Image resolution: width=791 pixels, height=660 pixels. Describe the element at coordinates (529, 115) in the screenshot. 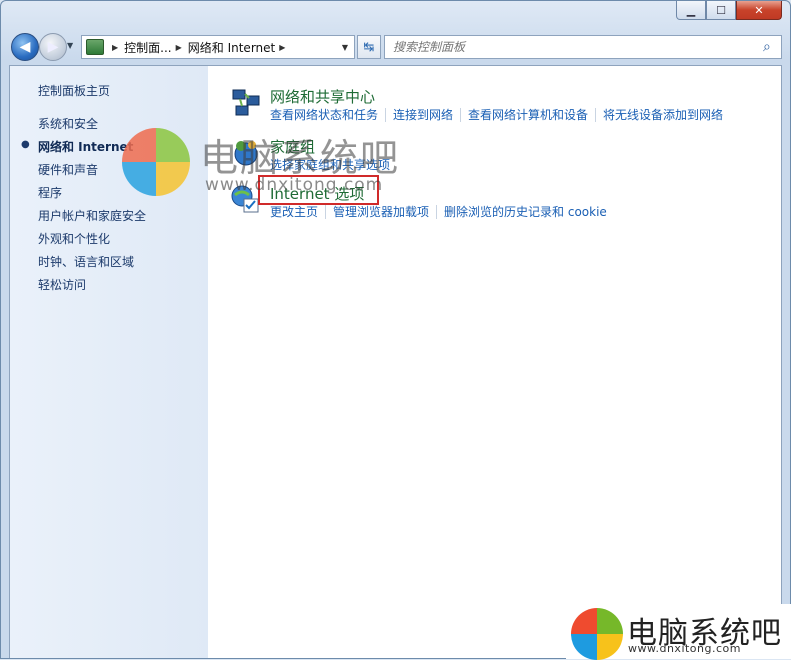

I see `link-view-network-computers: 查看网络计算机和设备` at that location.